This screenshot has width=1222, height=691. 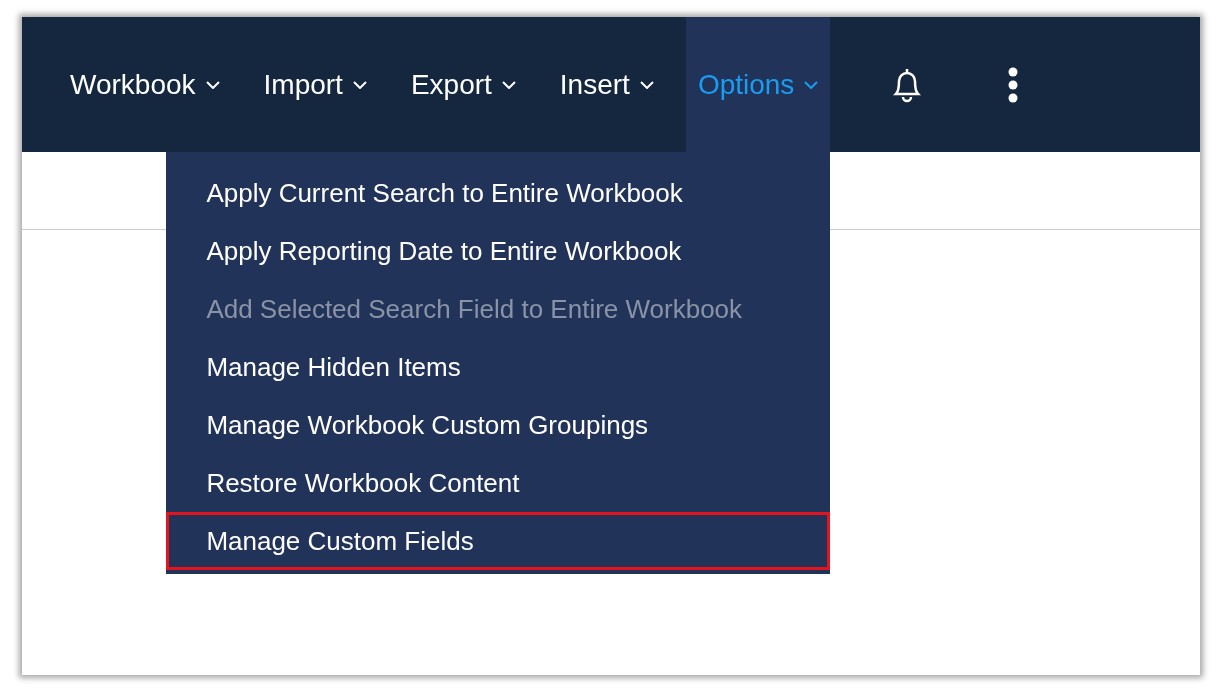 What do you see at coordinates (1013, 84) in the screenshot?
I see `more-options-icon` at bounding box center [1013, 84].